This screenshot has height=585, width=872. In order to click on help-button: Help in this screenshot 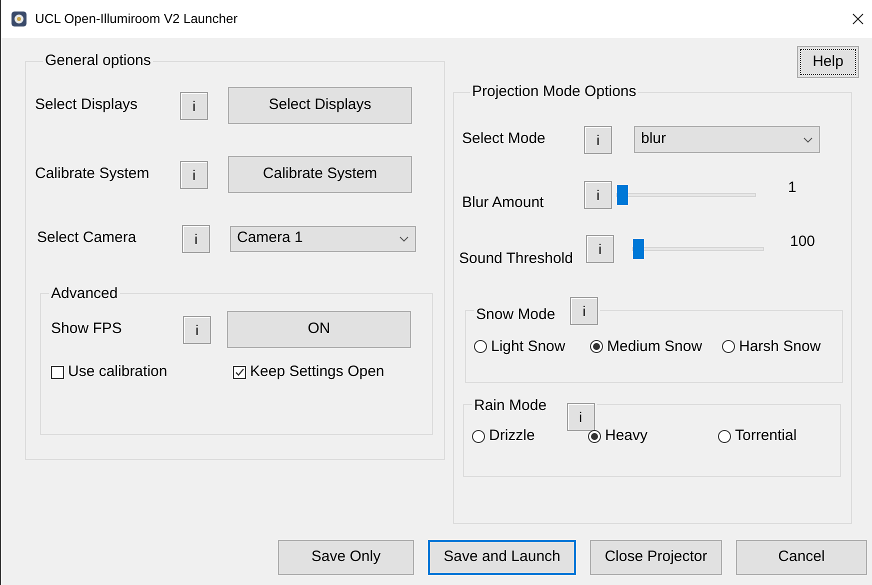, I will do `click(828, 62)`.